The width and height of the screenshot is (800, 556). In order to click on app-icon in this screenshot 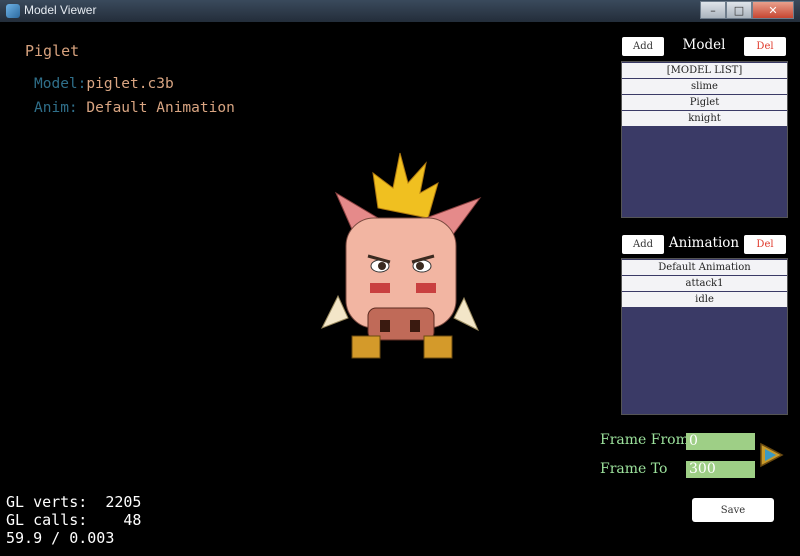, I will do `click(13, 11)`.